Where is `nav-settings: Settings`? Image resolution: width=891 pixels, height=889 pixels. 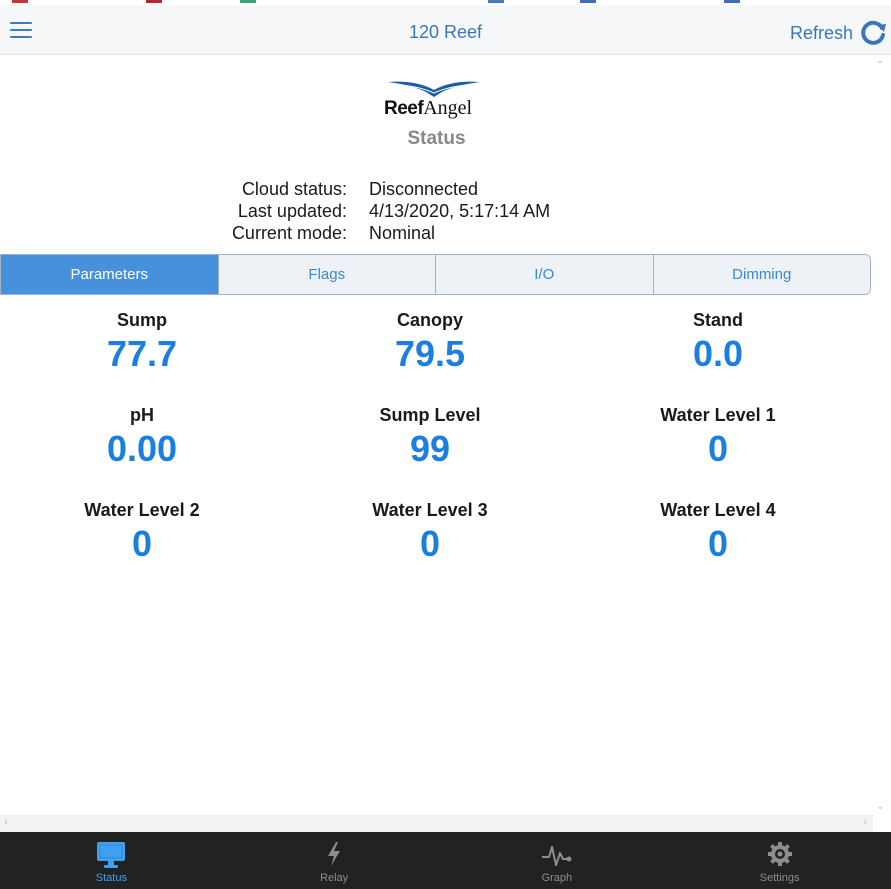
nav-settings: Settings is located at coordinates (779, 860).